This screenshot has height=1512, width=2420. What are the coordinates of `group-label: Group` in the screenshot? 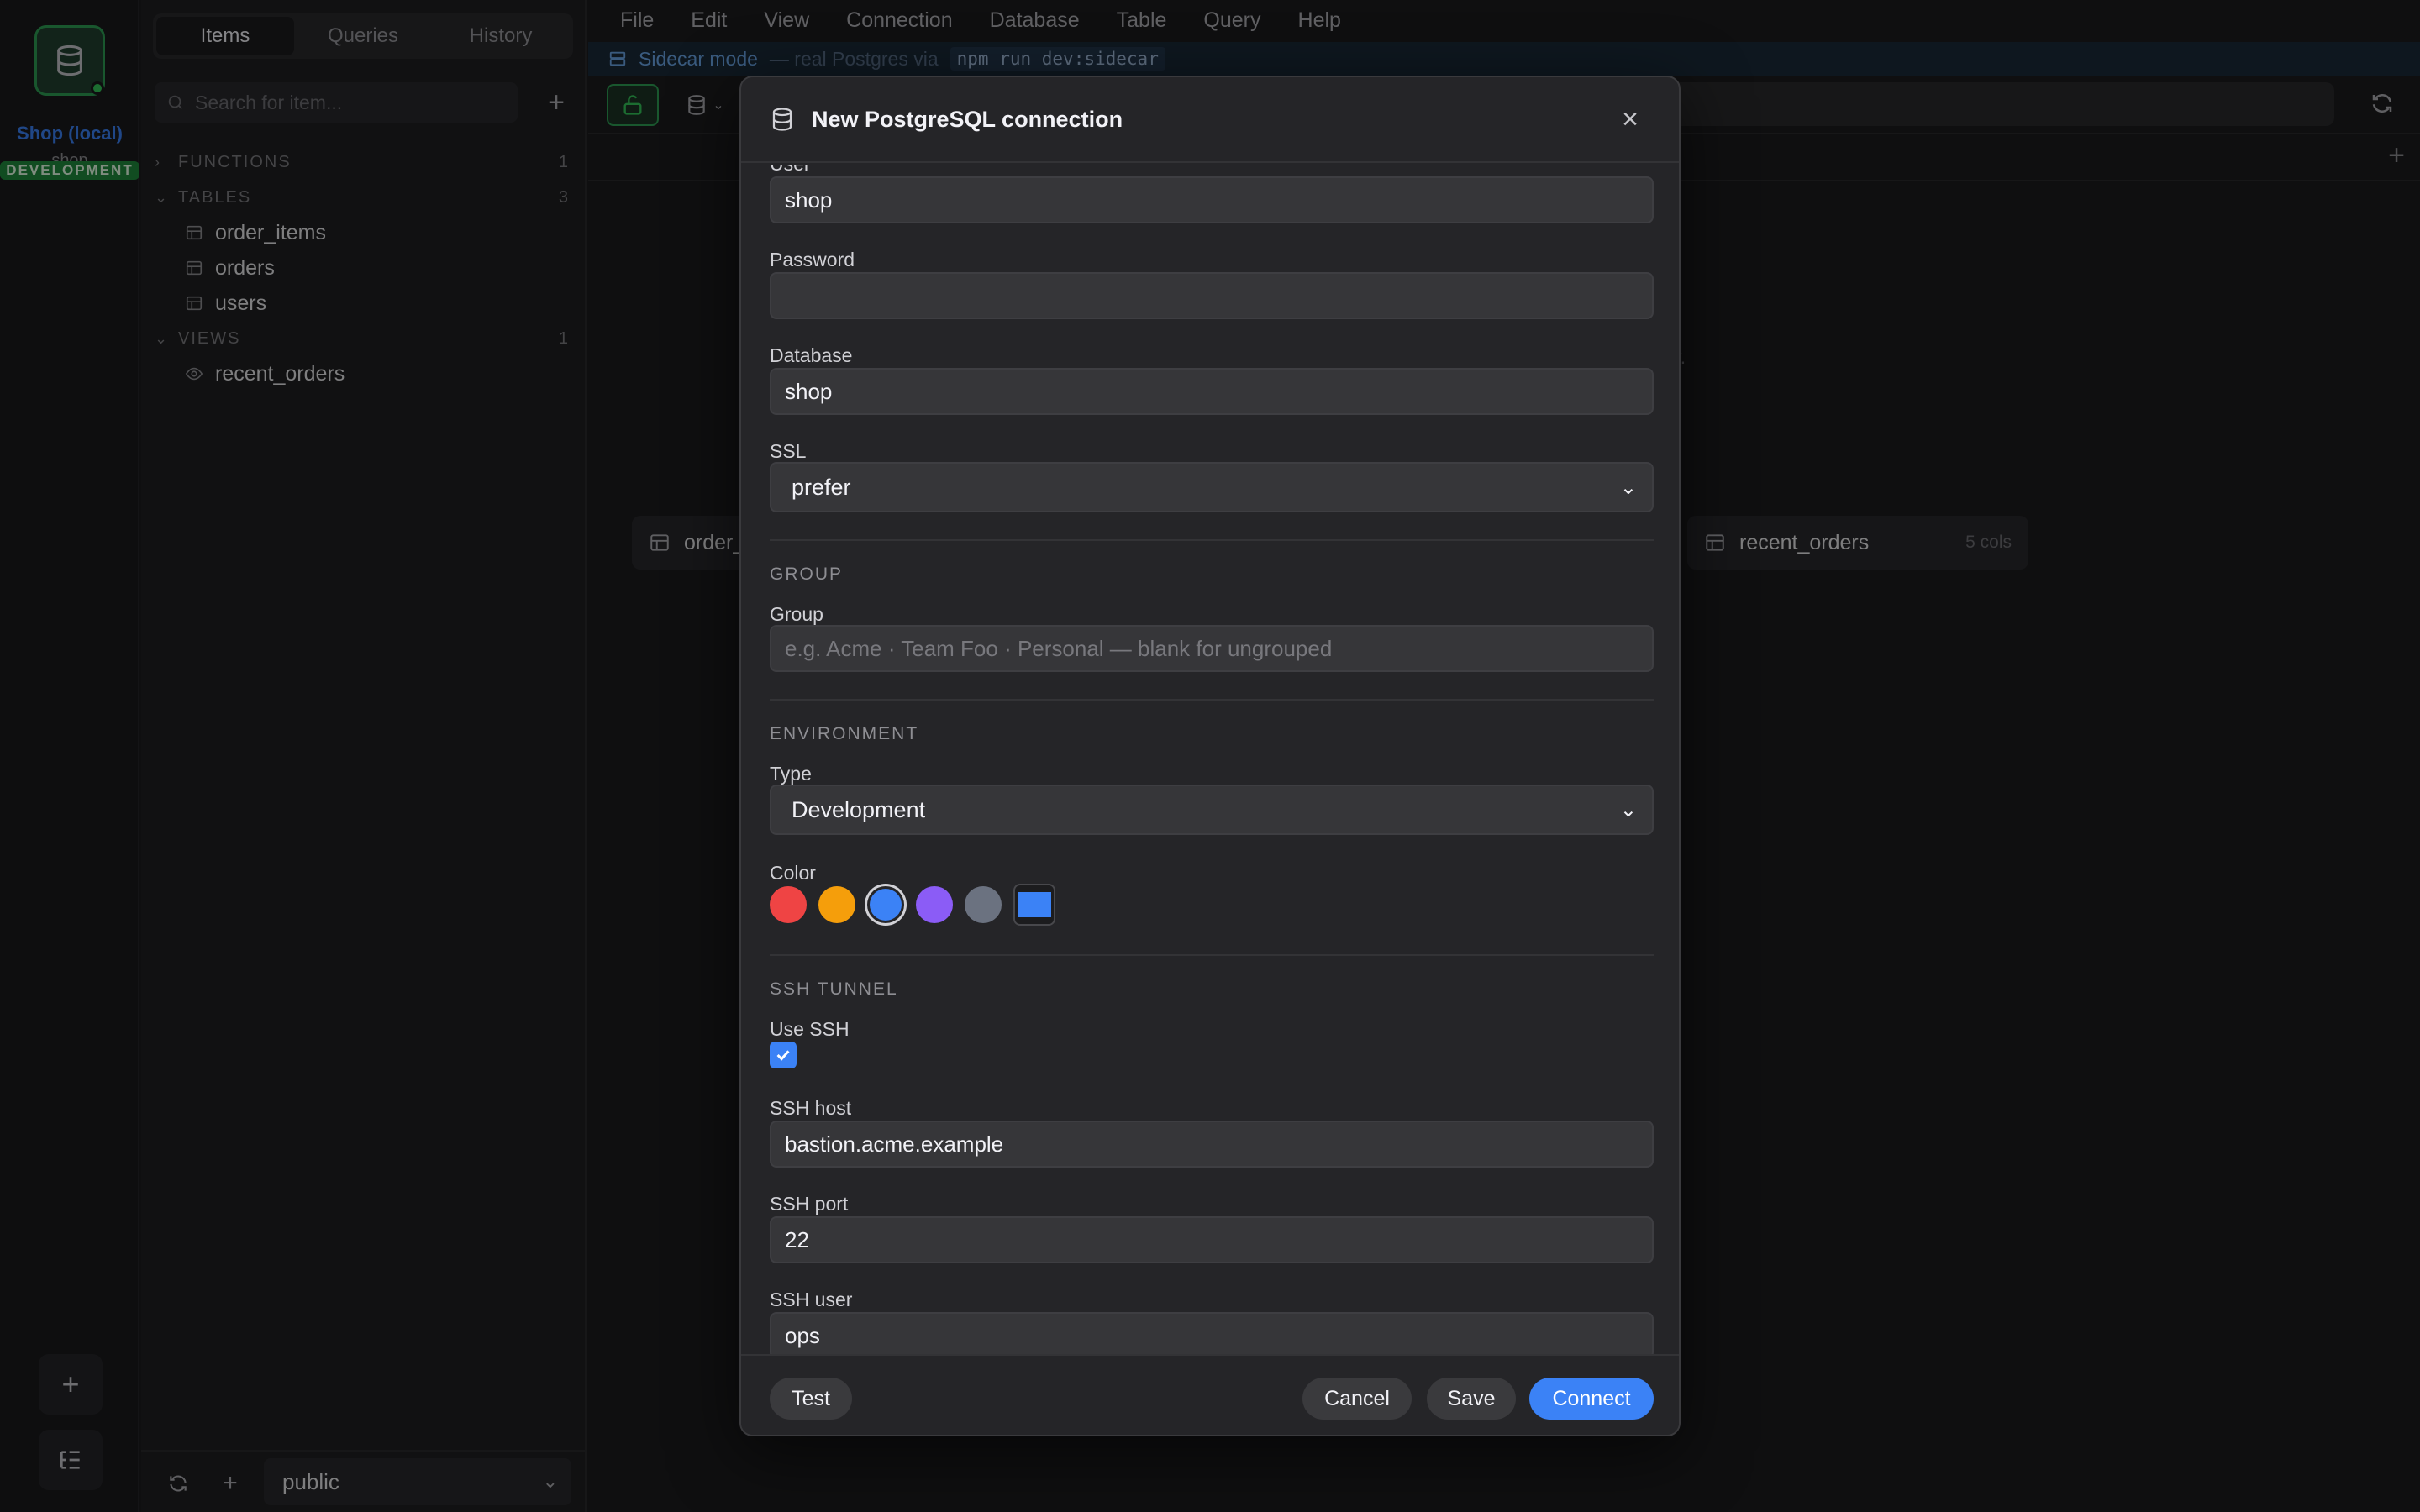 It's located at (796, 614).